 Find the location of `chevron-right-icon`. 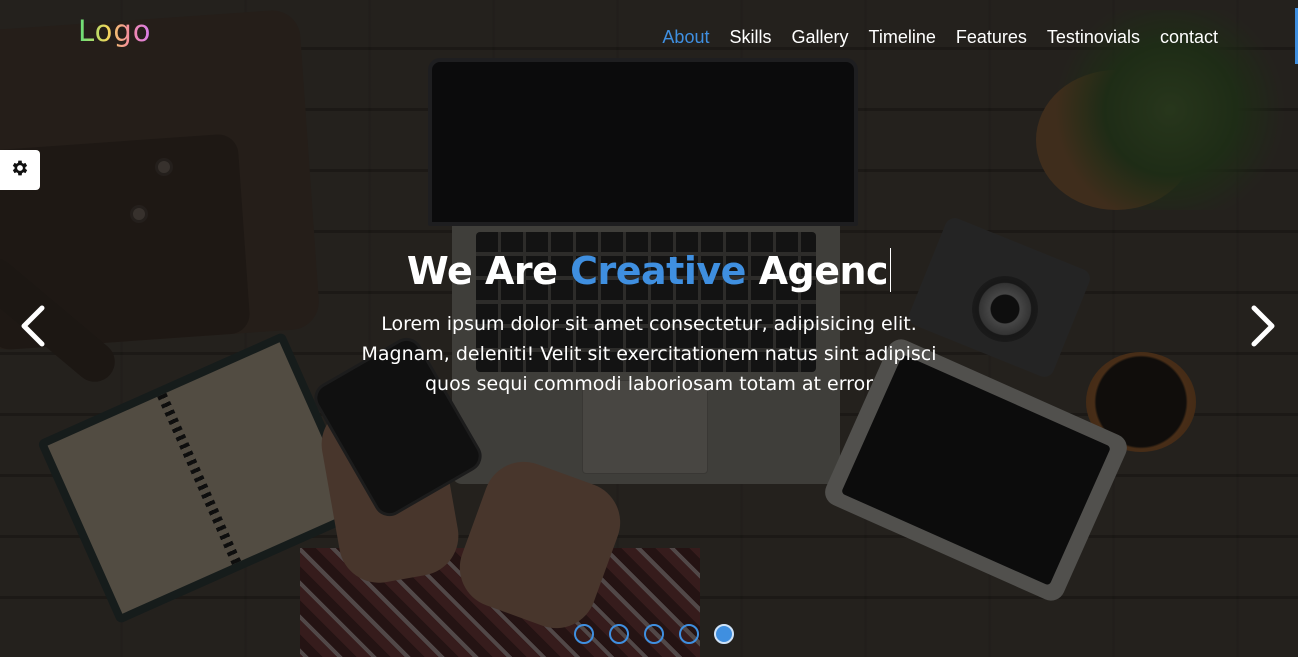

chevron-right-icon is located at coordinates (1263, 328).